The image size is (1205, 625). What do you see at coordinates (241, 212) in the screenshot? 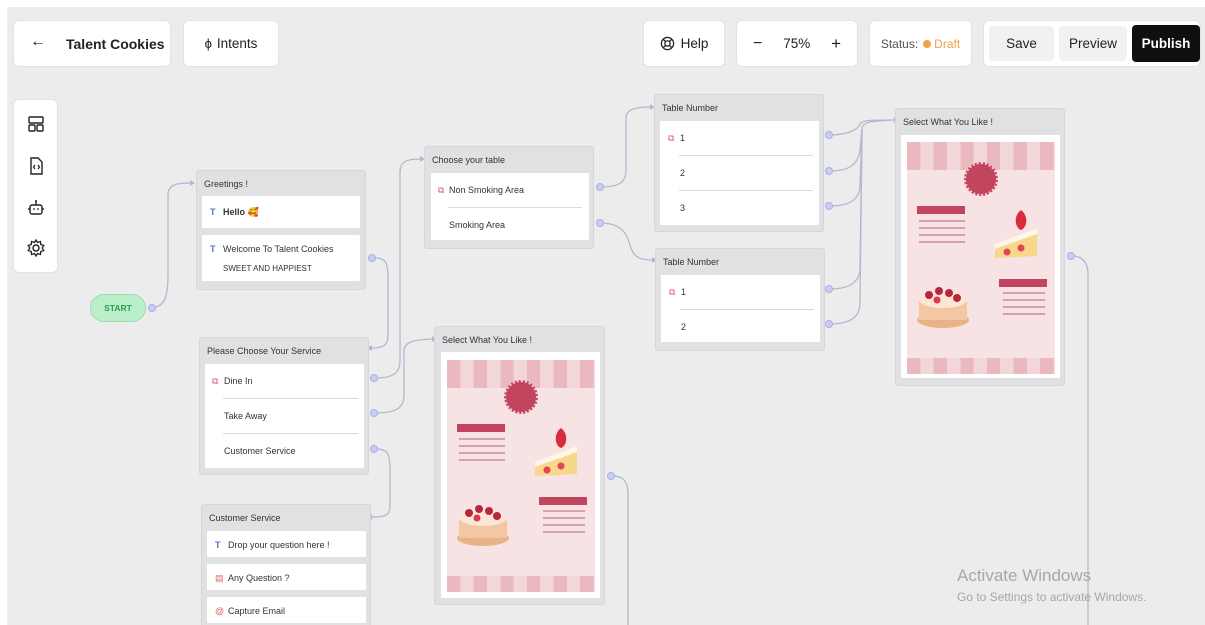
I see `greetings-hello-text: Hello 🥰` at bounding box center [241, 212].